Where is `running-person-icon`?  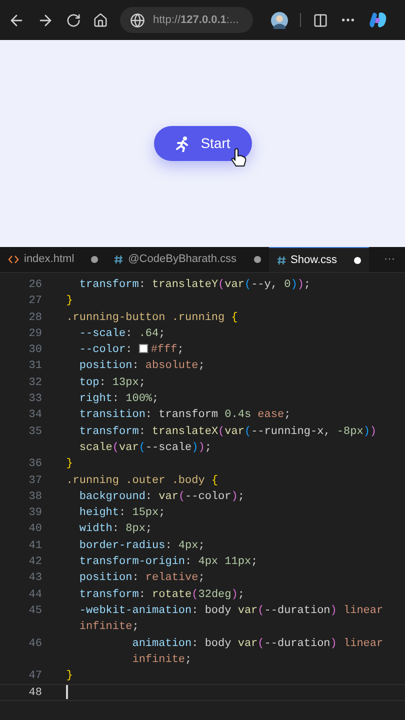 running-person-icon is located at coordinates (182, 144).